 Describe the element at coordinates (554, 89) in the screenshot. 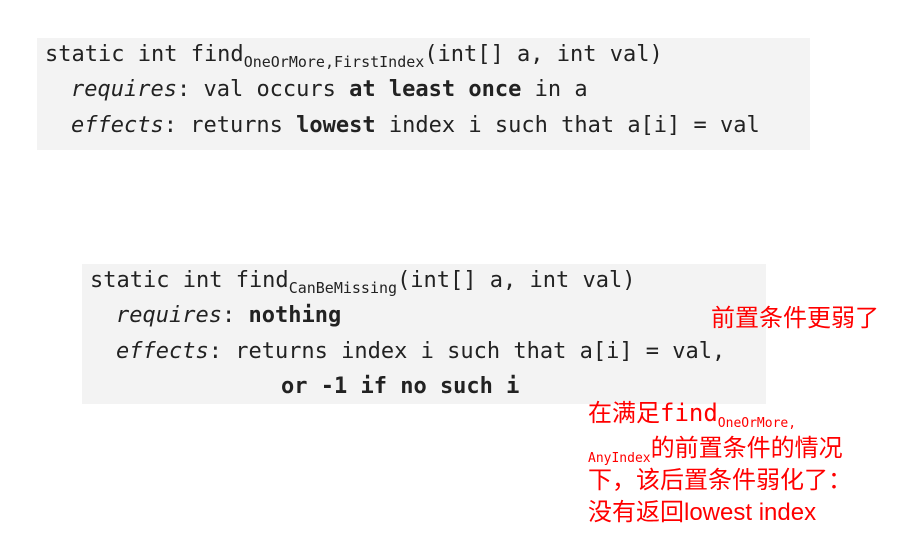

I see `requires-tail: in a` at that location.